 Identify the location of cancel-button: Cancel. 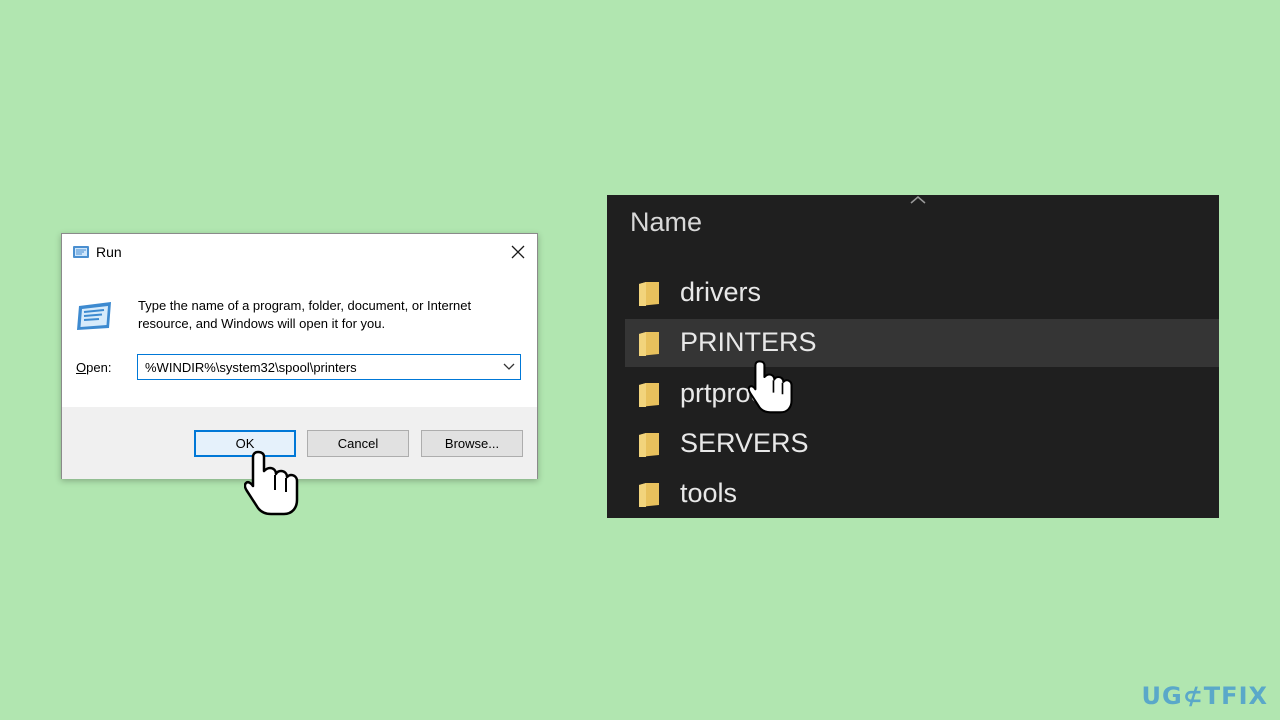
(358, 443).